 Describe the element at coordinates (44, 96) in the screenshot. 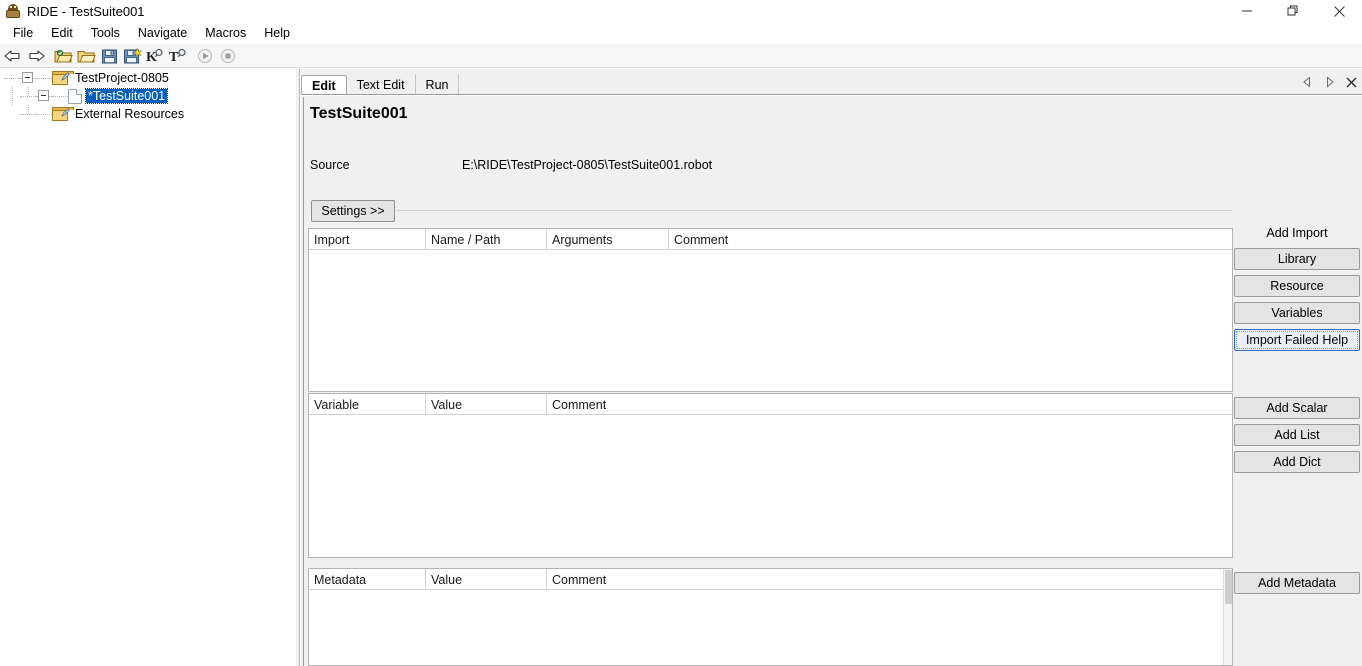

I see `tree-expander-testsuite001` at that location.